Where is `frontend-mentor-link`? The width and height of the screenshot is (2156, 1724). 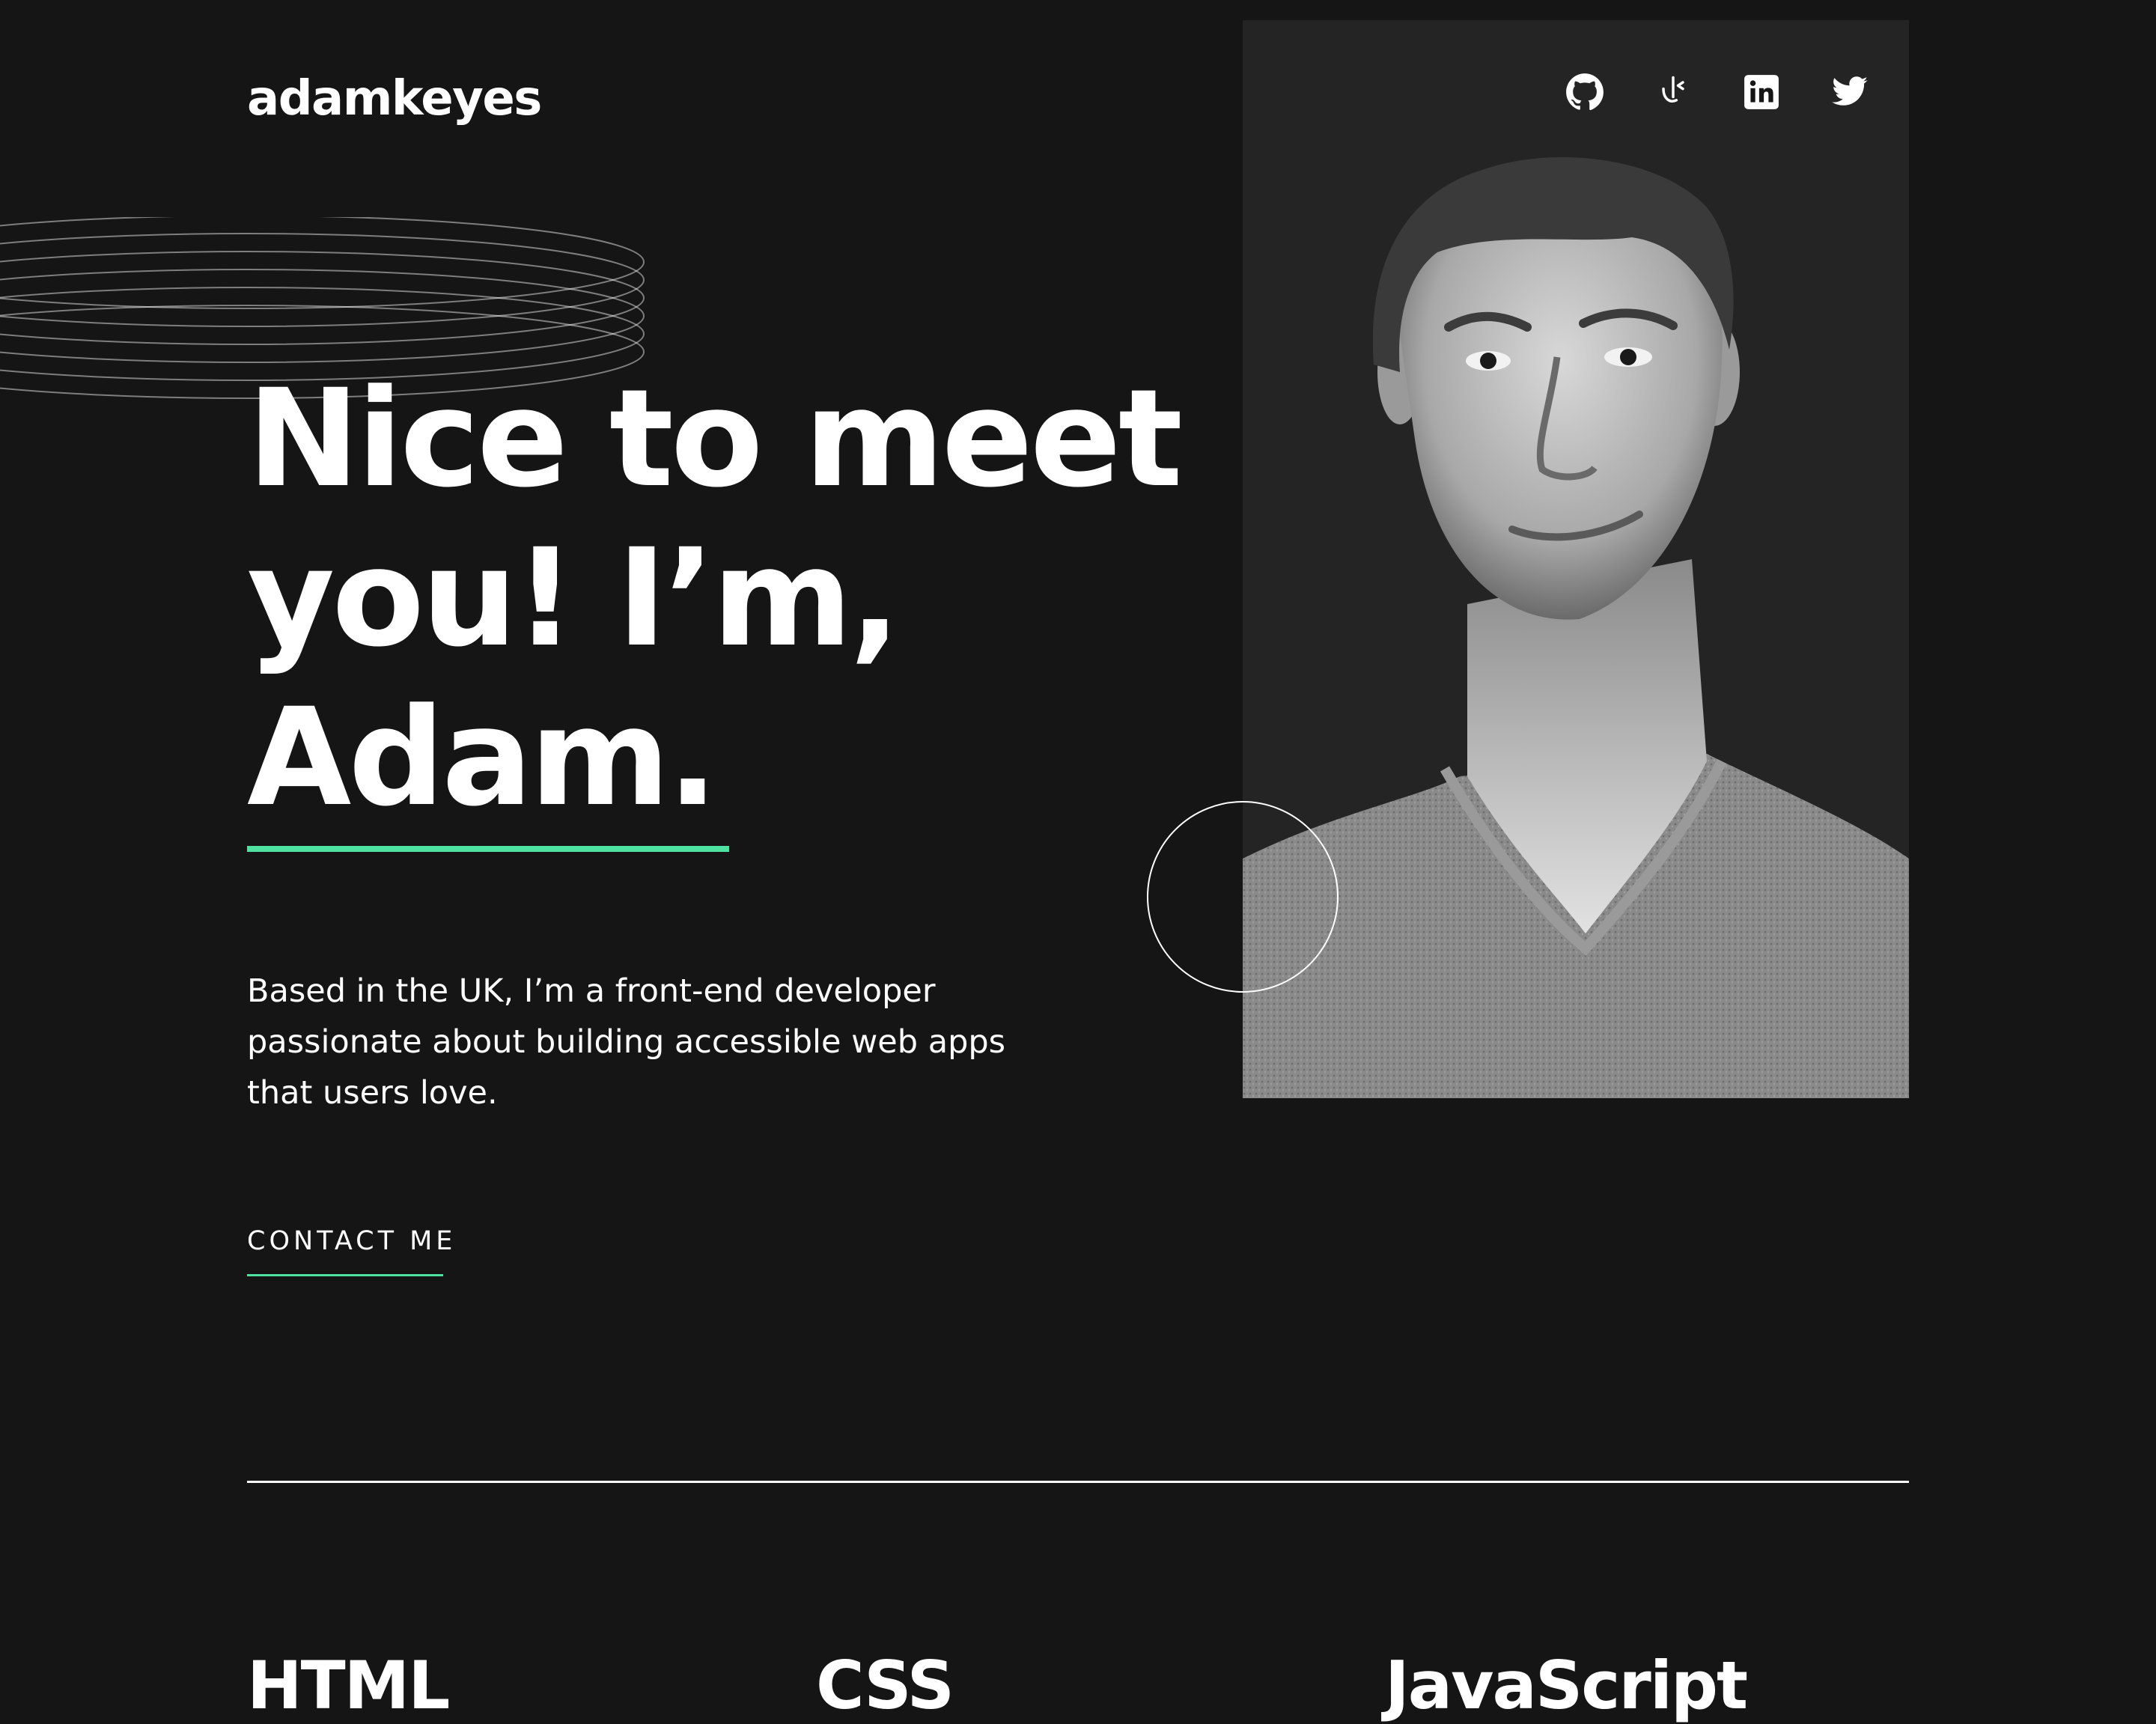
frontend-mentor-link is located at coordinates (1673, 92).